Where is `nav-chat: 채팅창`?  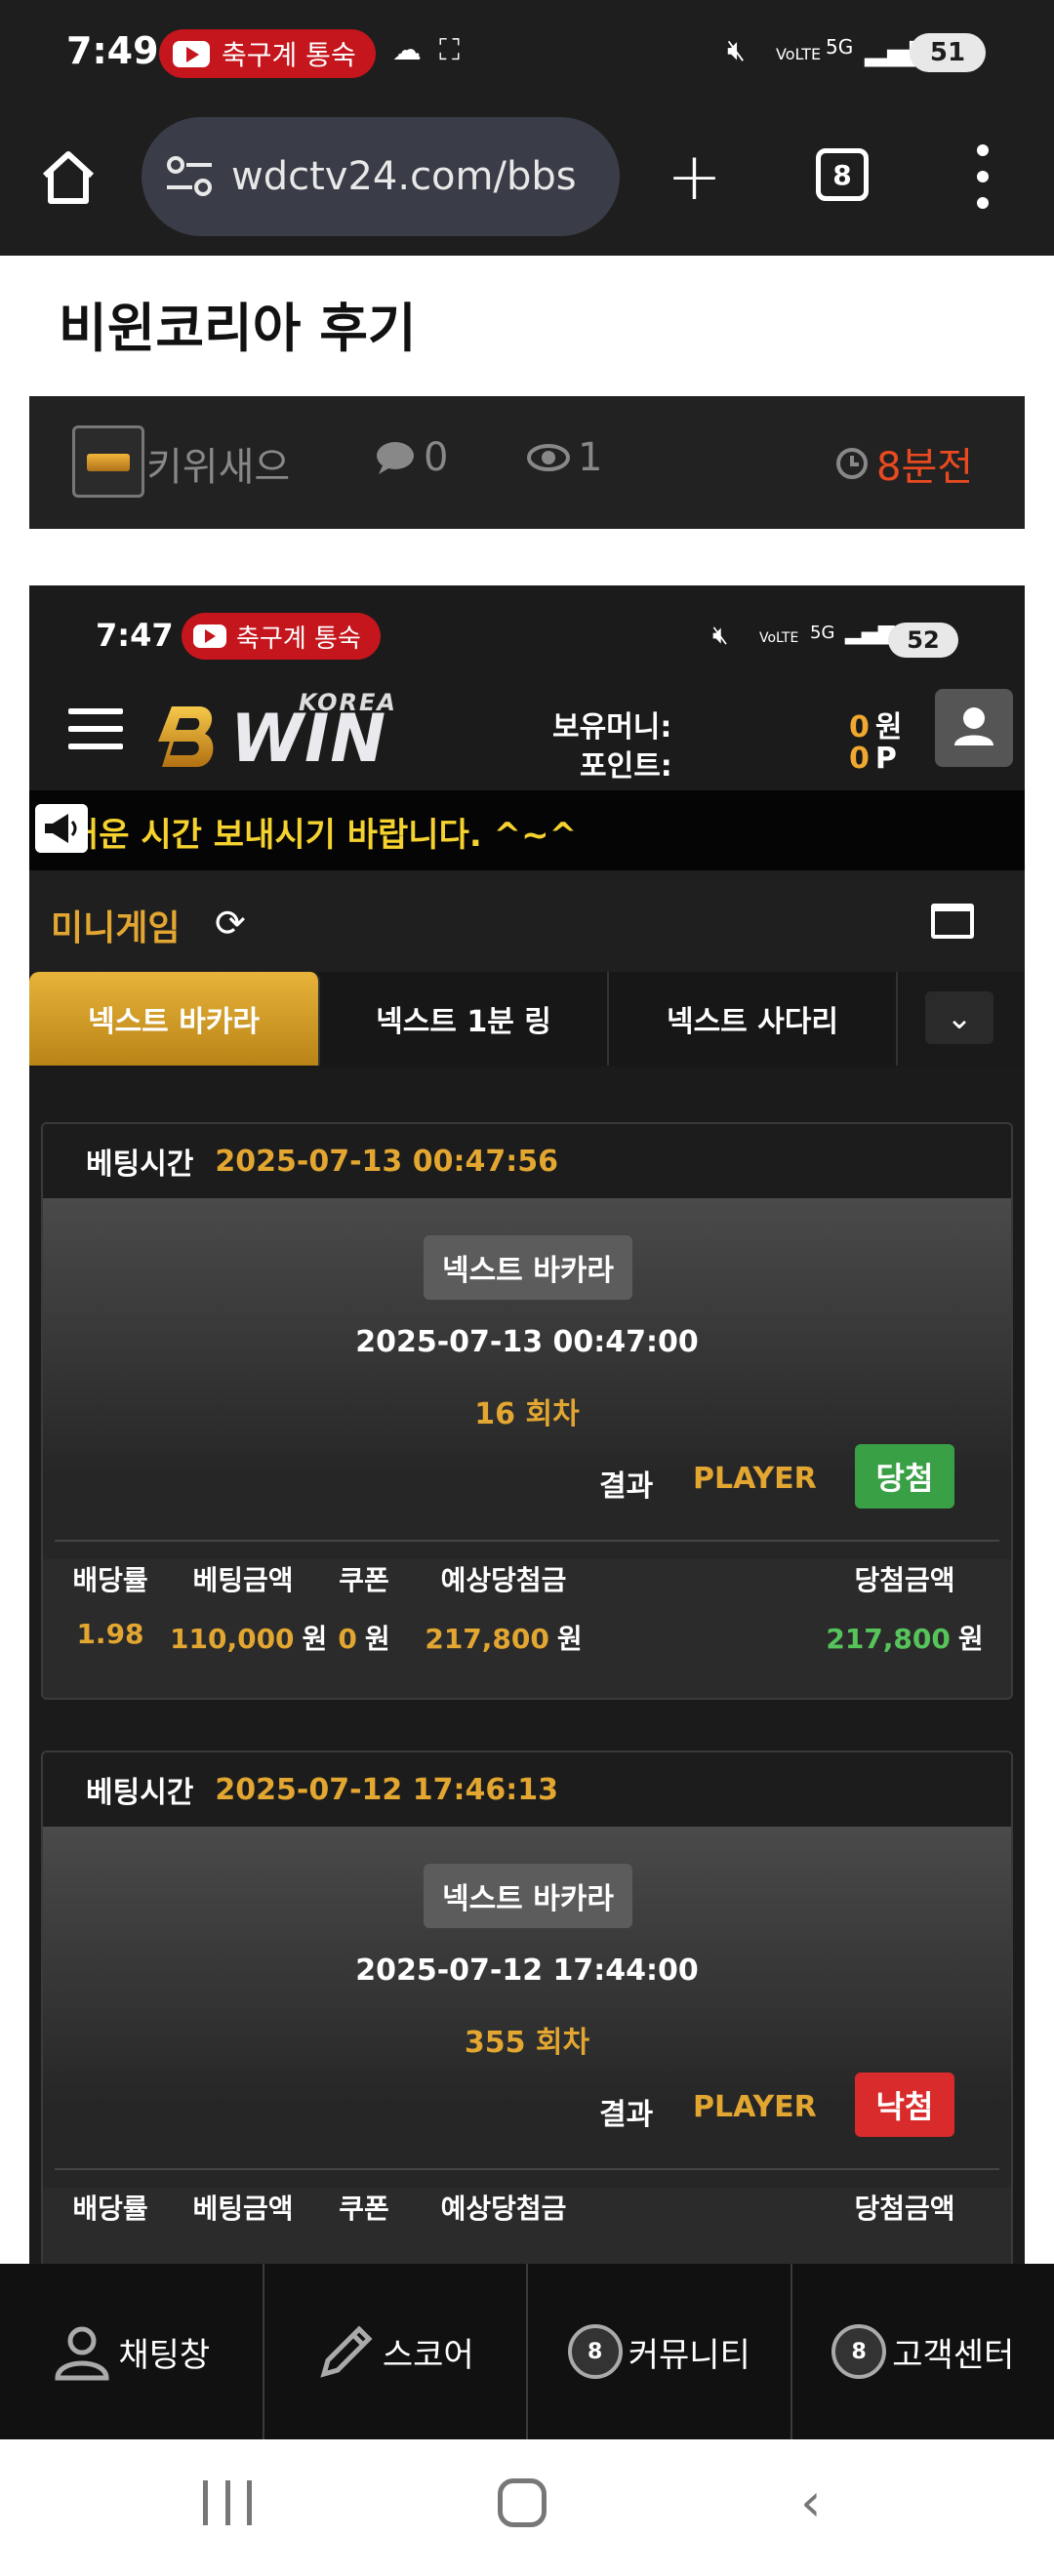 nav-chat: 채팅창 is located at coordinates (132, 2351).